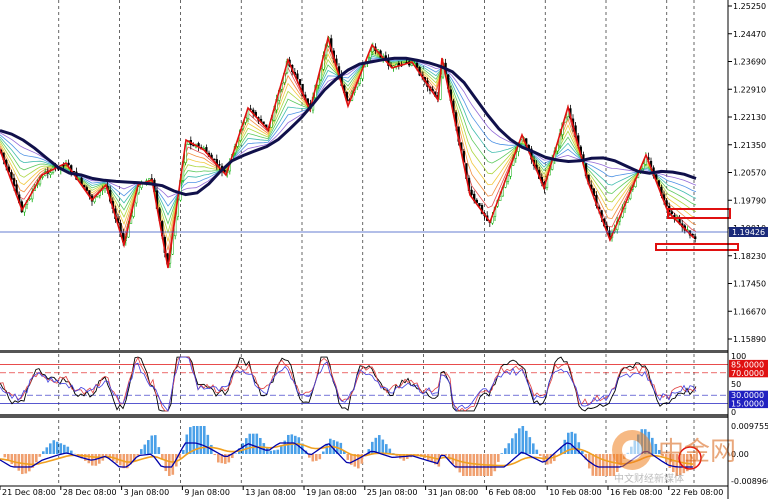 The height and width of the screenshot is (499, 768). I want to click on time-tick-label: 31 Jan 08:00, so click(453, 492).